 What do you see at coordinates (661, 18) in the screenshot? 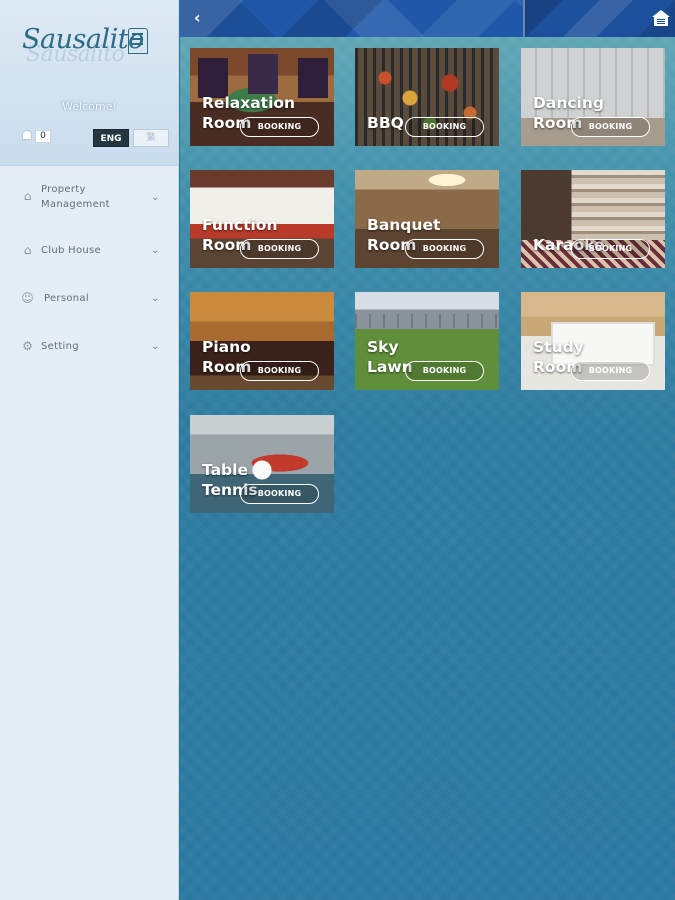
I see `home-icon` at bounding box center [661, 18].